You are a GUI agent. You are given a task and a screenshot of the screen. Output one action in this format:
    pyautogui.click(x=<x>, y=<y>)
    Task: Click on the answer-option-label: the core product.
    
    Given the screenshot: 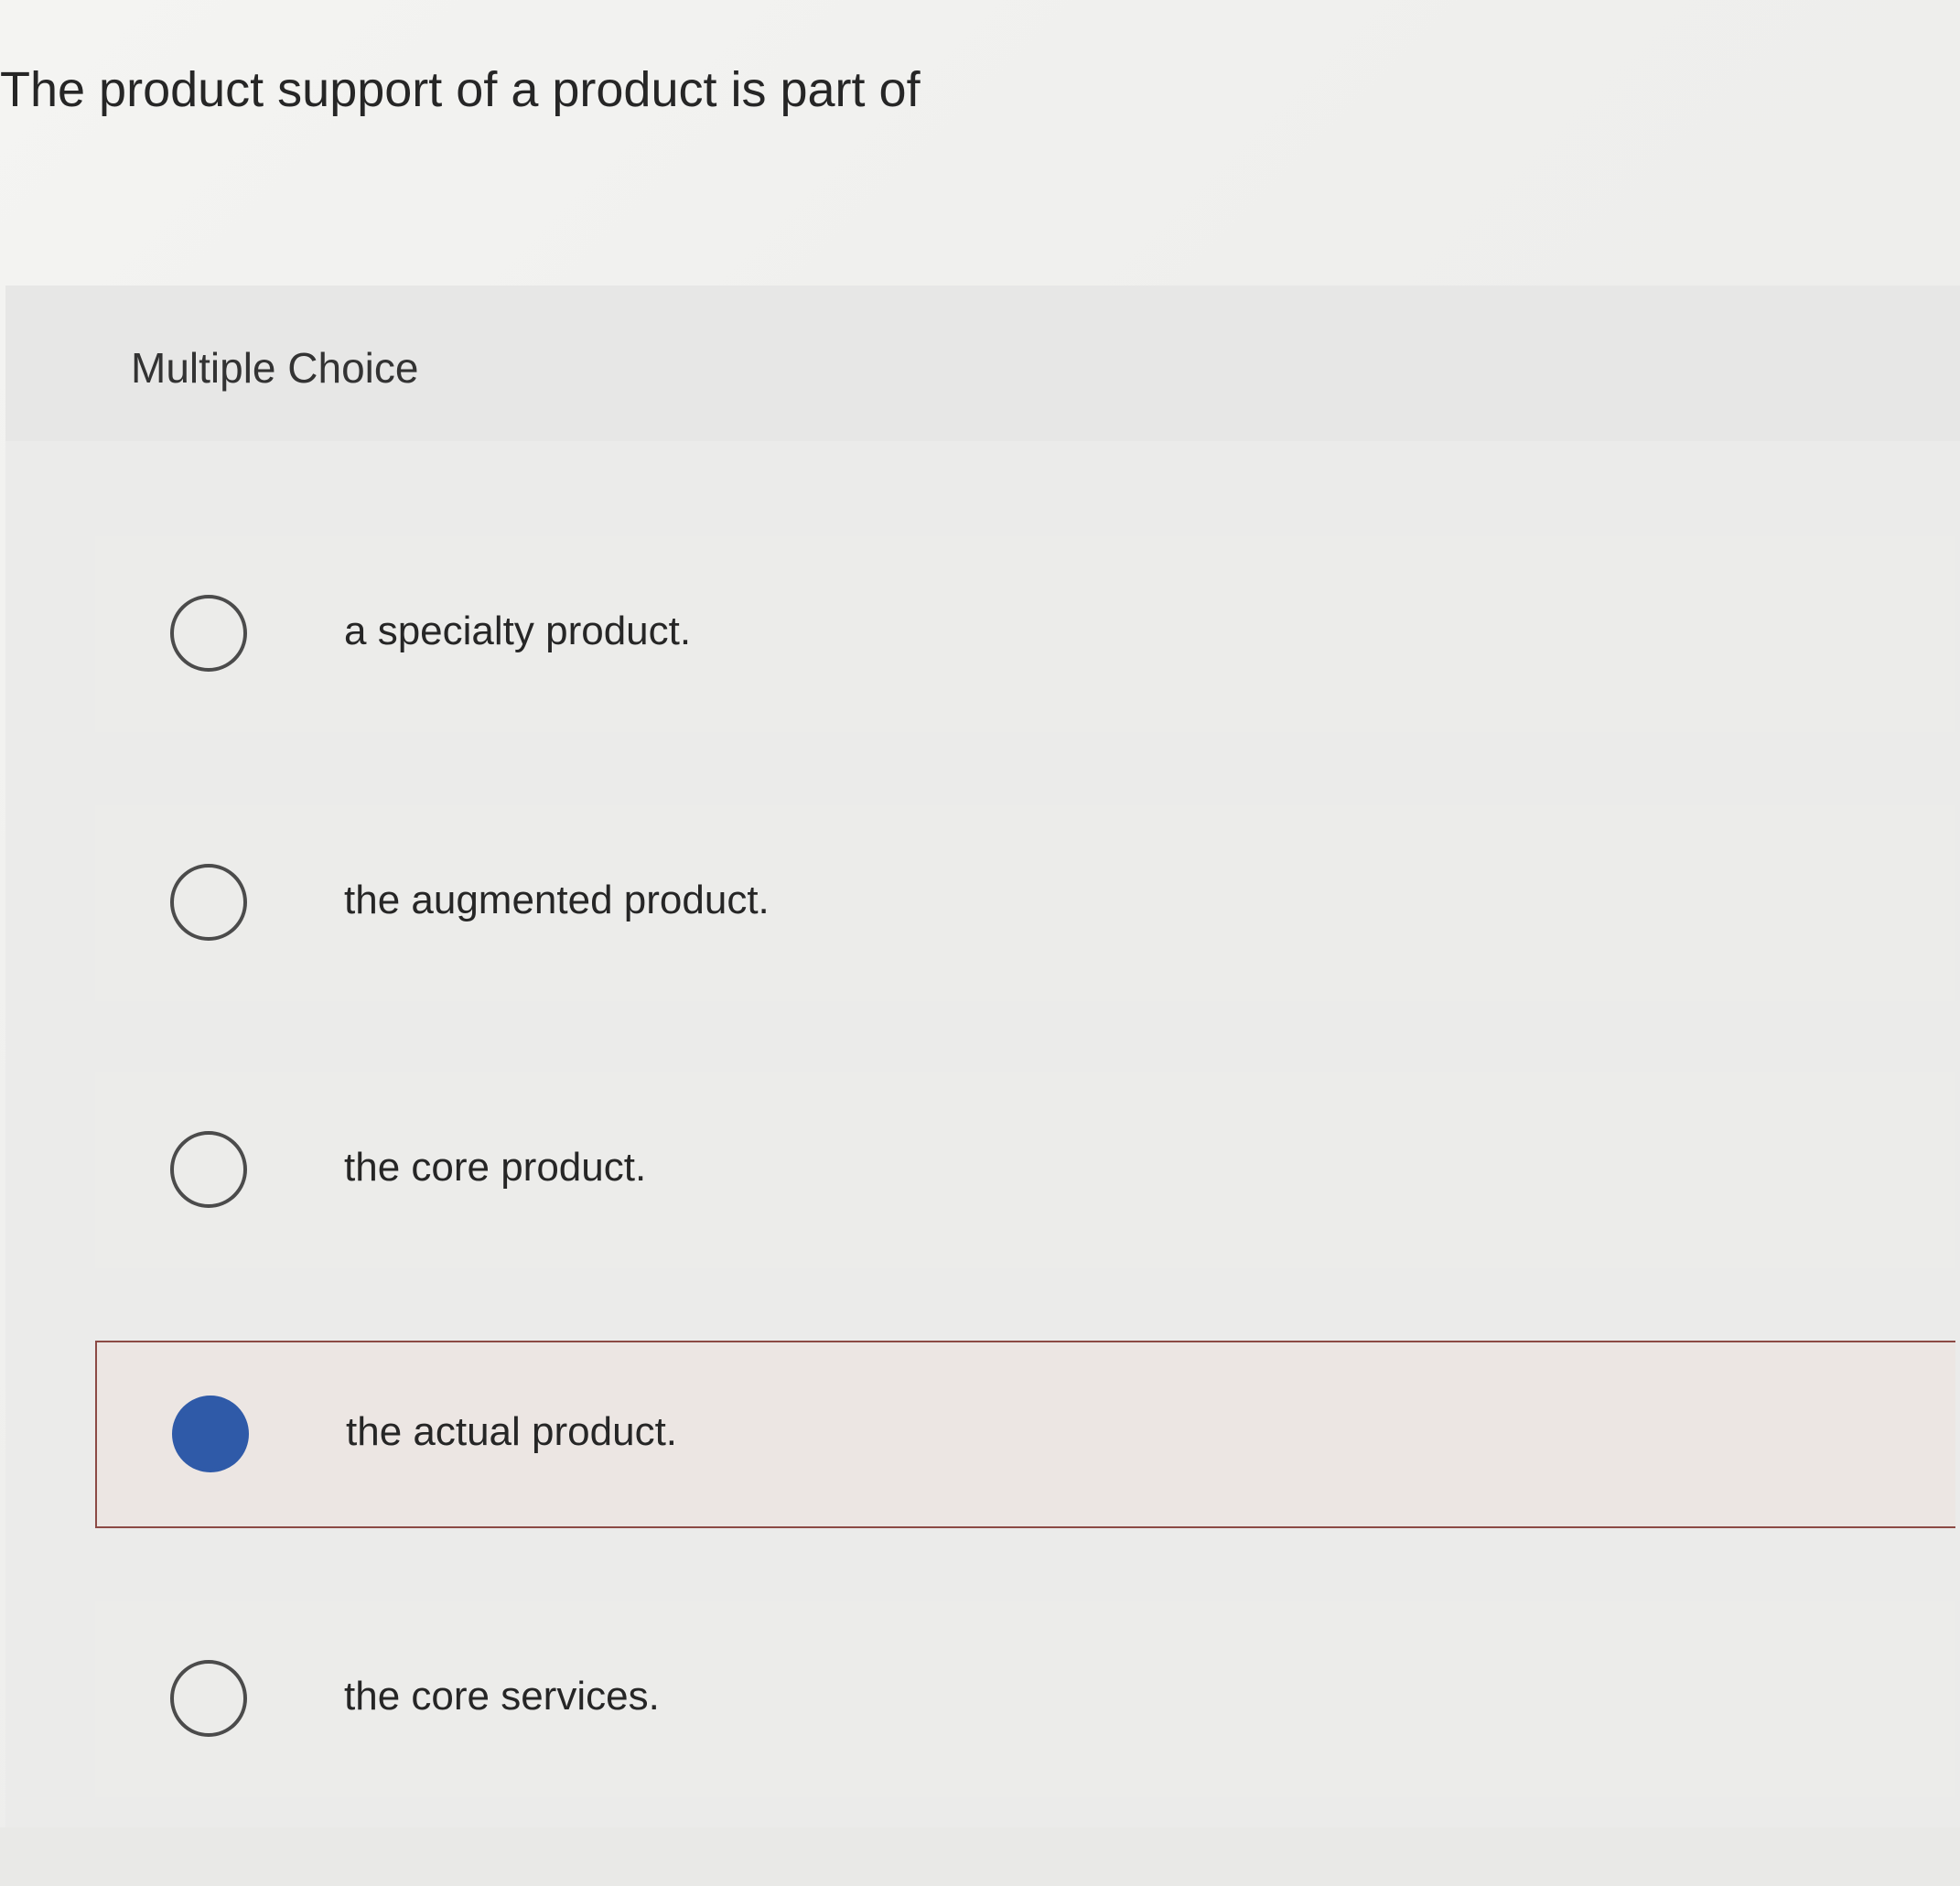 What is the action you would take?
    pyautogui.click(x=495, y=1167)
    